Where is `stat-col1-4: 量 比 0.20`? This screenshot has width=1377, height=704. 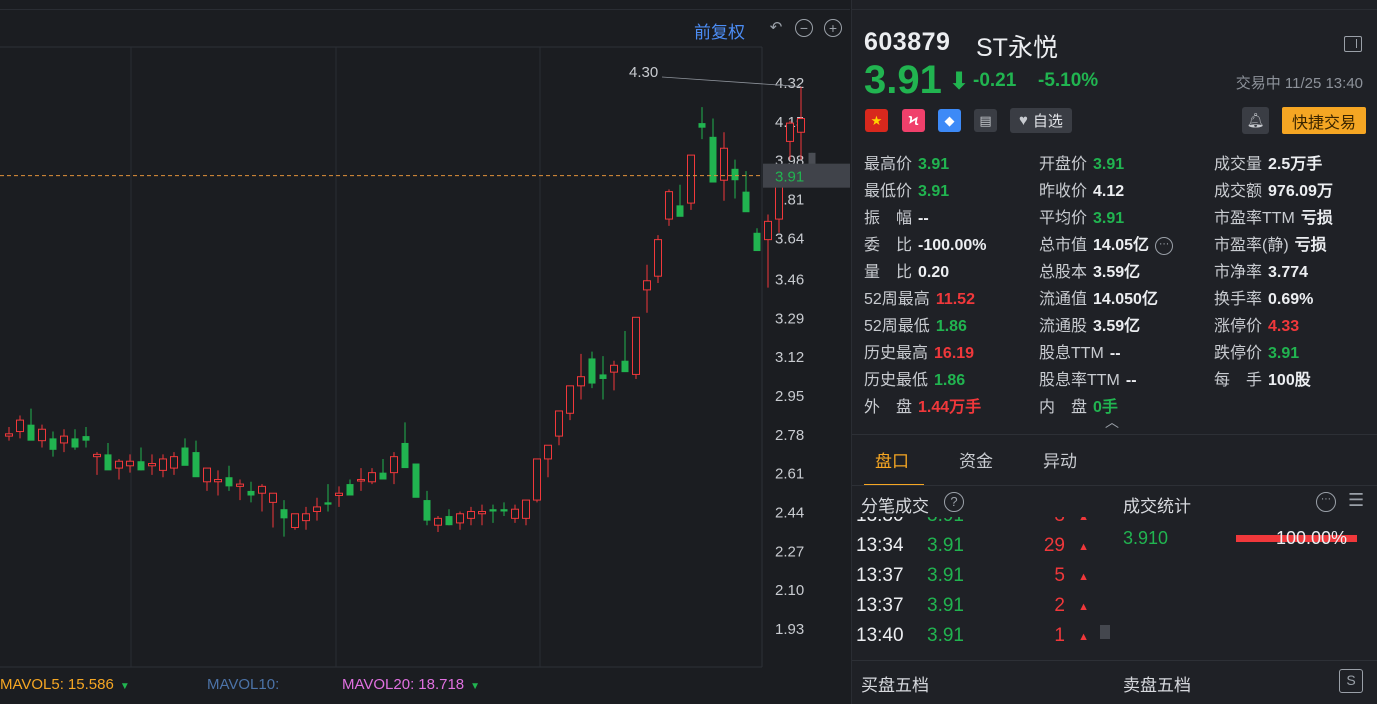
stat-col1-4: 量 比 0.20 is located at coordinates (906, 270).